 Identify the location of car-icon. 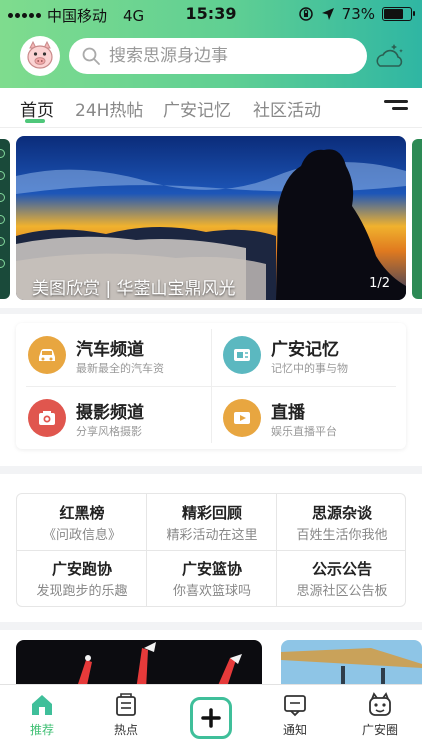
(47, 355).